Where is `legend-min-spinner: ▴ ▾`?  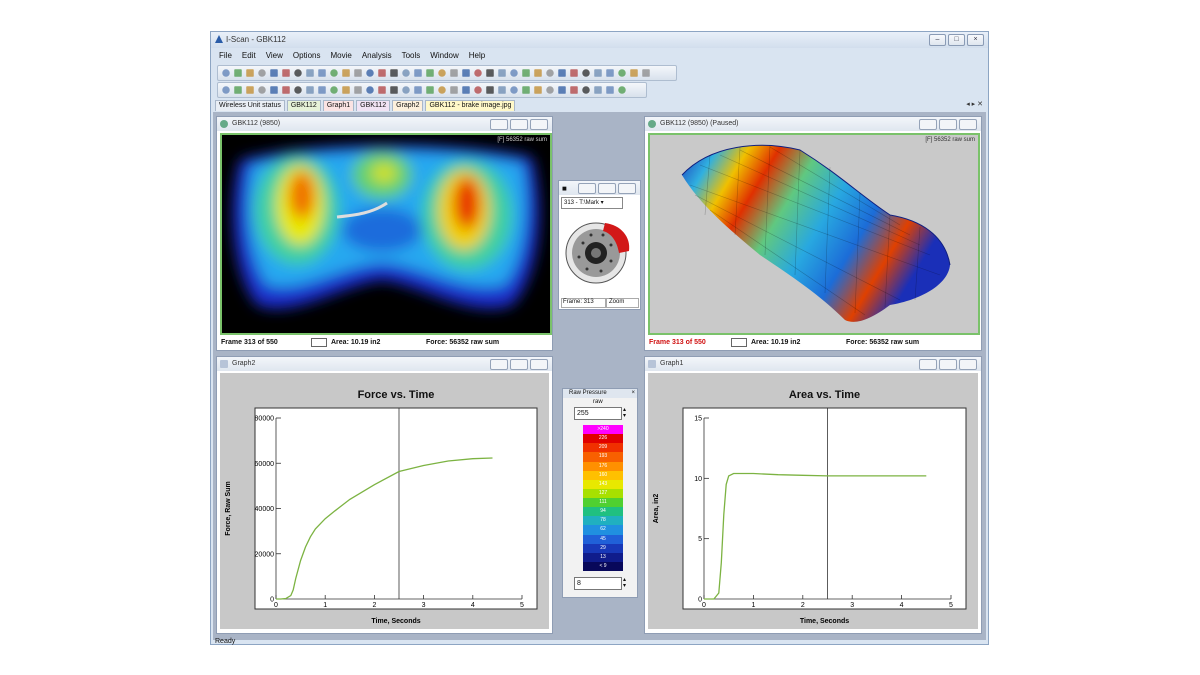
legend-min-spinner: ▴ ▾ is located at coordinates (624, 583).